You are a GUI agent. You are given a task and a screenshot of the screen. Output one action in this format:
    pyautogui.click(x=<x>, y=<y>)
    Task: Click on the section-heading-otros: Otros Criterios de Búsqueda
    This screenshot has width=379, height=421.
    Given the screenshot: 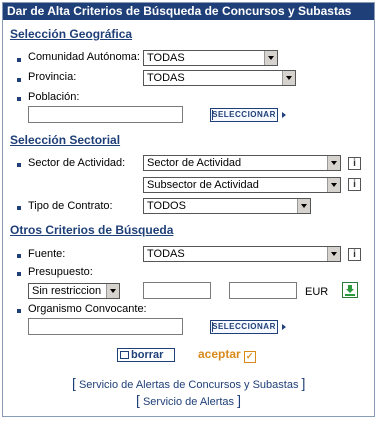 What is the action you would take?
    pyautogui.click(x=92, y=230)
    